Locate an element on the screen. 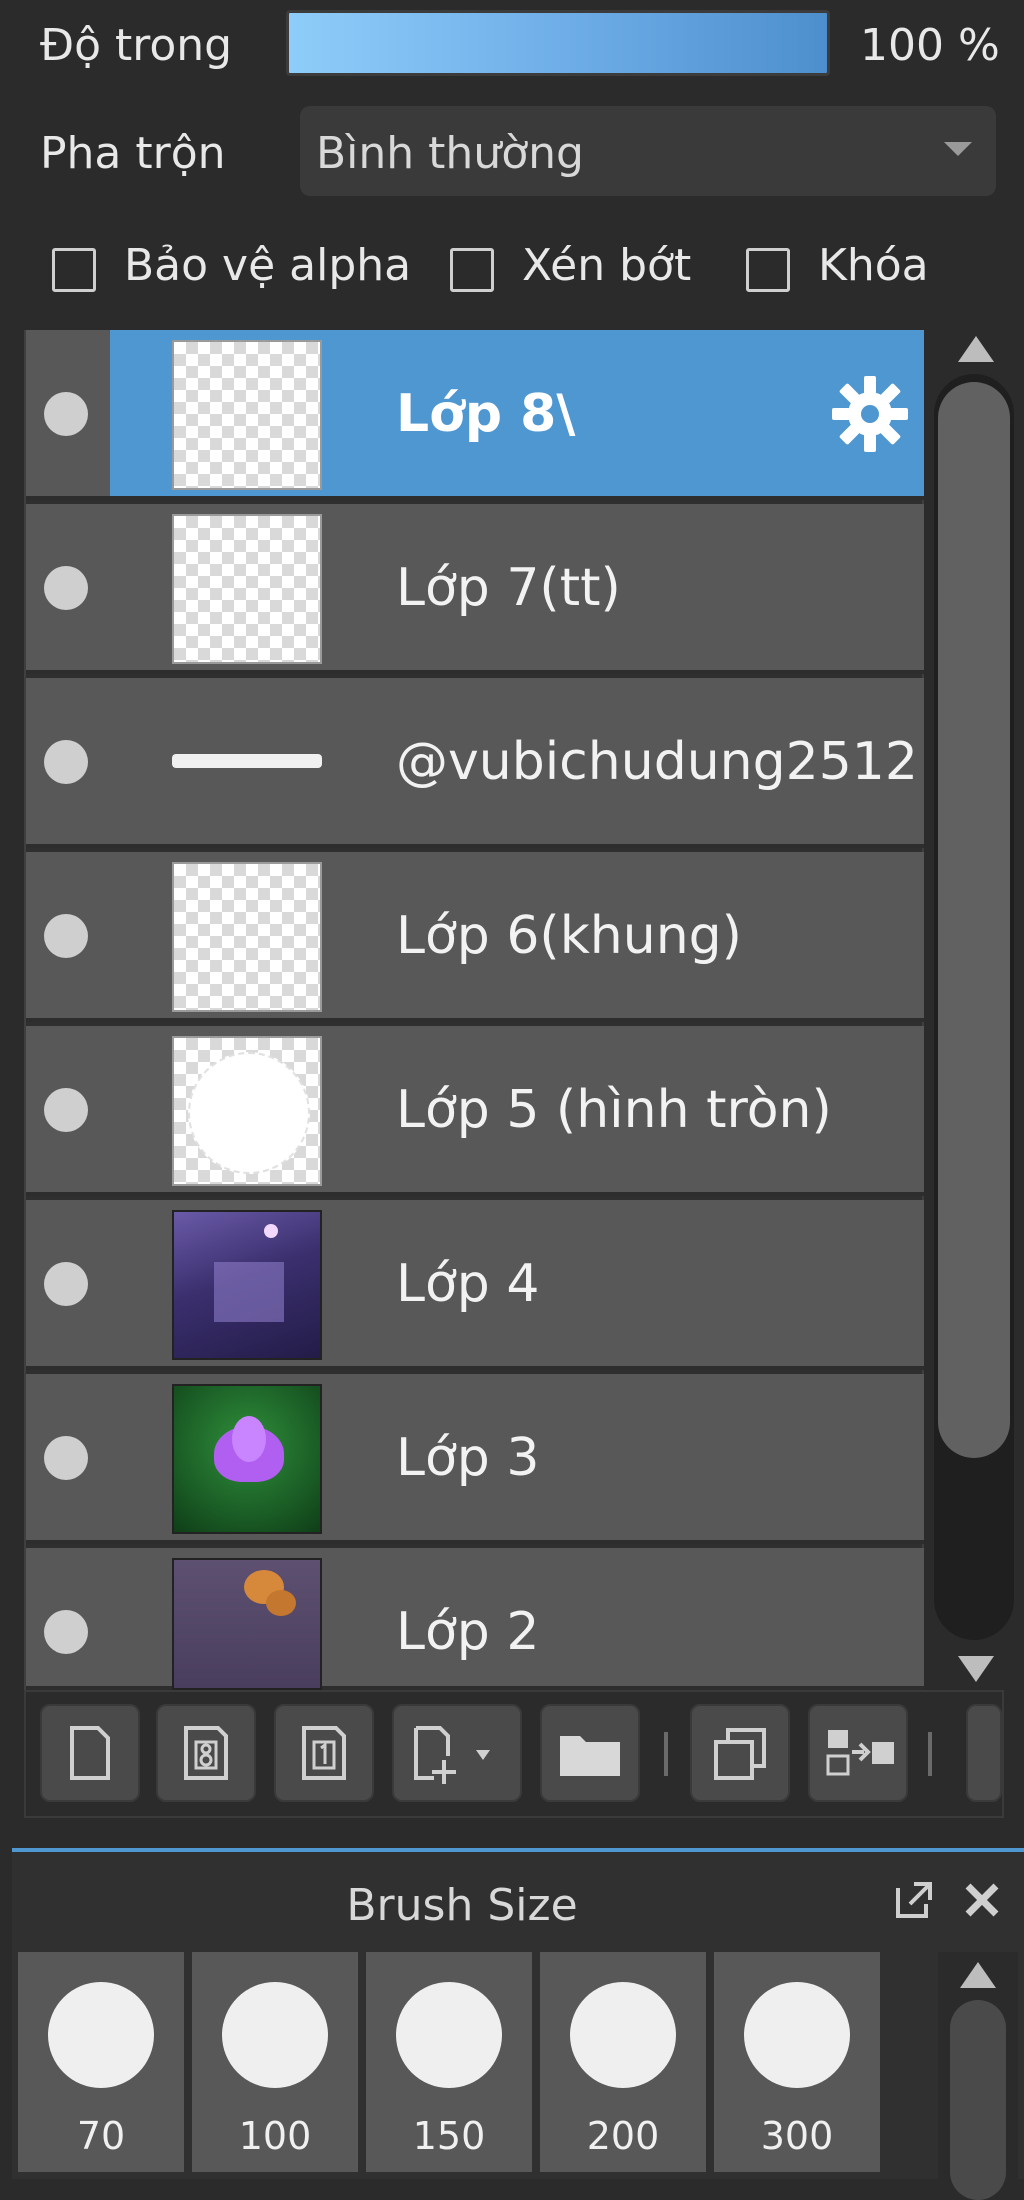 This screenshot has height=2200, width=1024. new-folder-button is located at coordinates (590, 1753).